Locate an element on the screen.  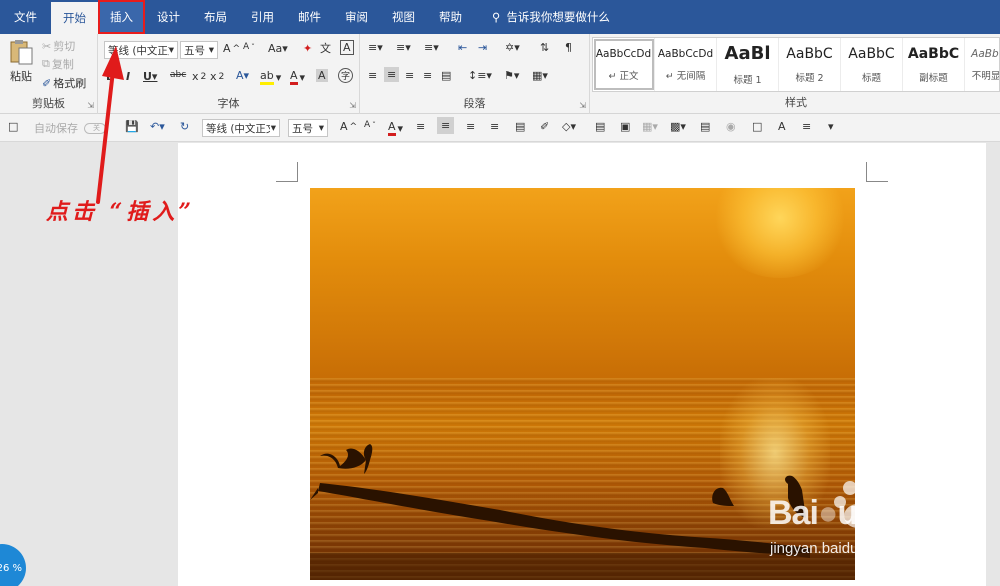
tab-design: 设计 is located at coordinates (168, 17).